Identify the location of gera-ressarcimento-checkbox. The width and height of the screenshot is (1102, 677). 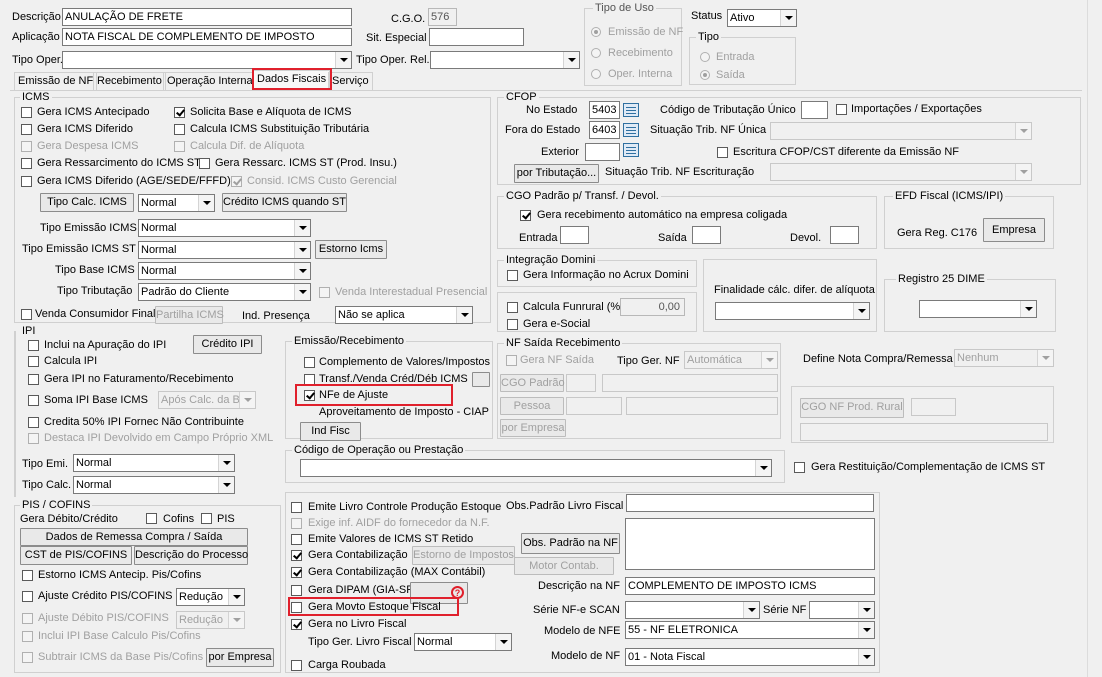
(26, 163).